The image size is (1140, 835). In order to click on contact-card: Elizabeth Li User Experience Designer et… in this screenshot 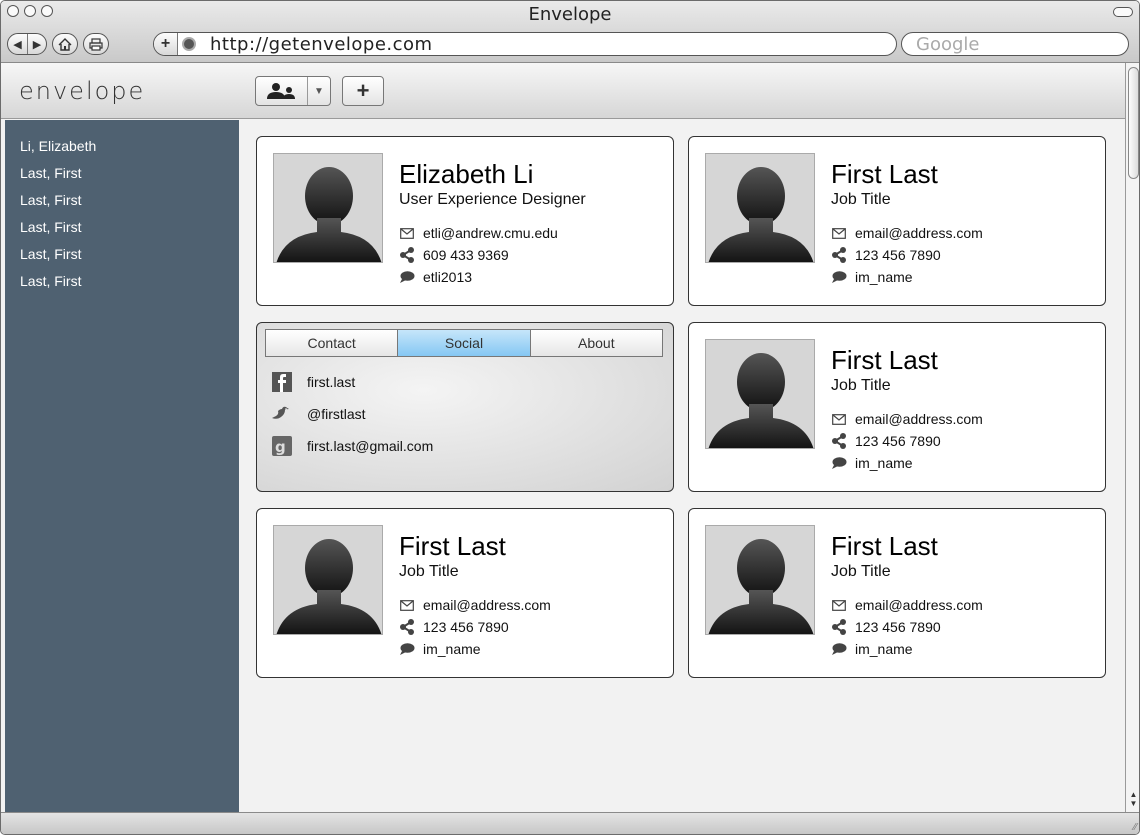, I will do `click(465, 221)`.